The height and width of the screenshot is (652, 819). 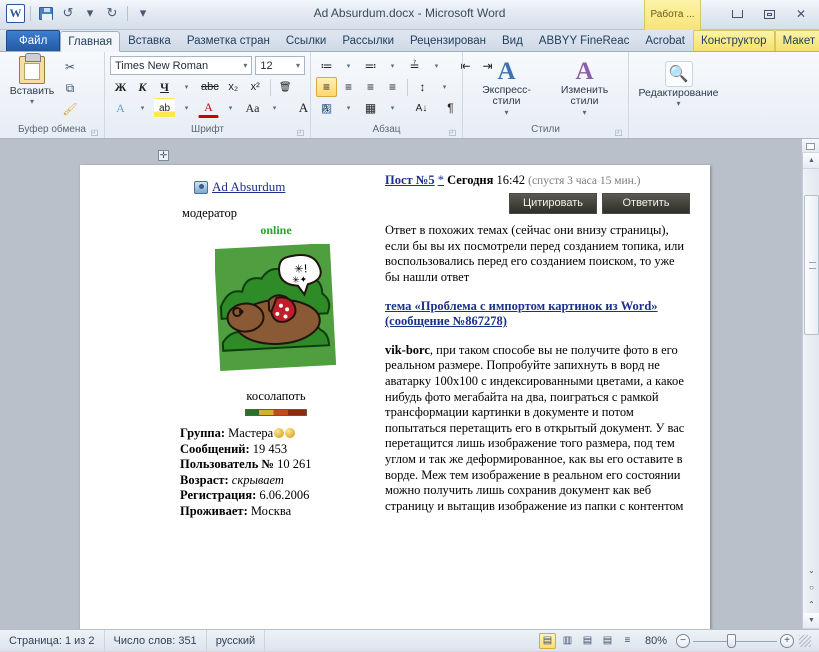 What do you see at coordinates (422, 87) in the screenshot?
I see `line-spacing-button: ↕` at bounding box center [422, 87].